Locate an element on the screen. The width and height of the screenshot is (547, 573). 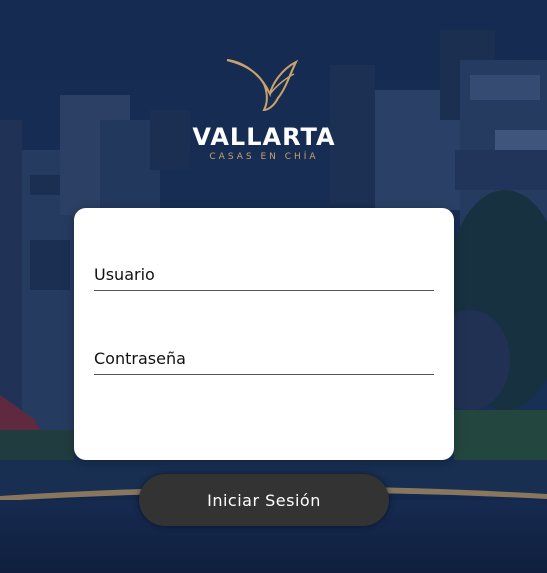
brand-logo-text: VALLARTA is located at coordinates (264, 137).